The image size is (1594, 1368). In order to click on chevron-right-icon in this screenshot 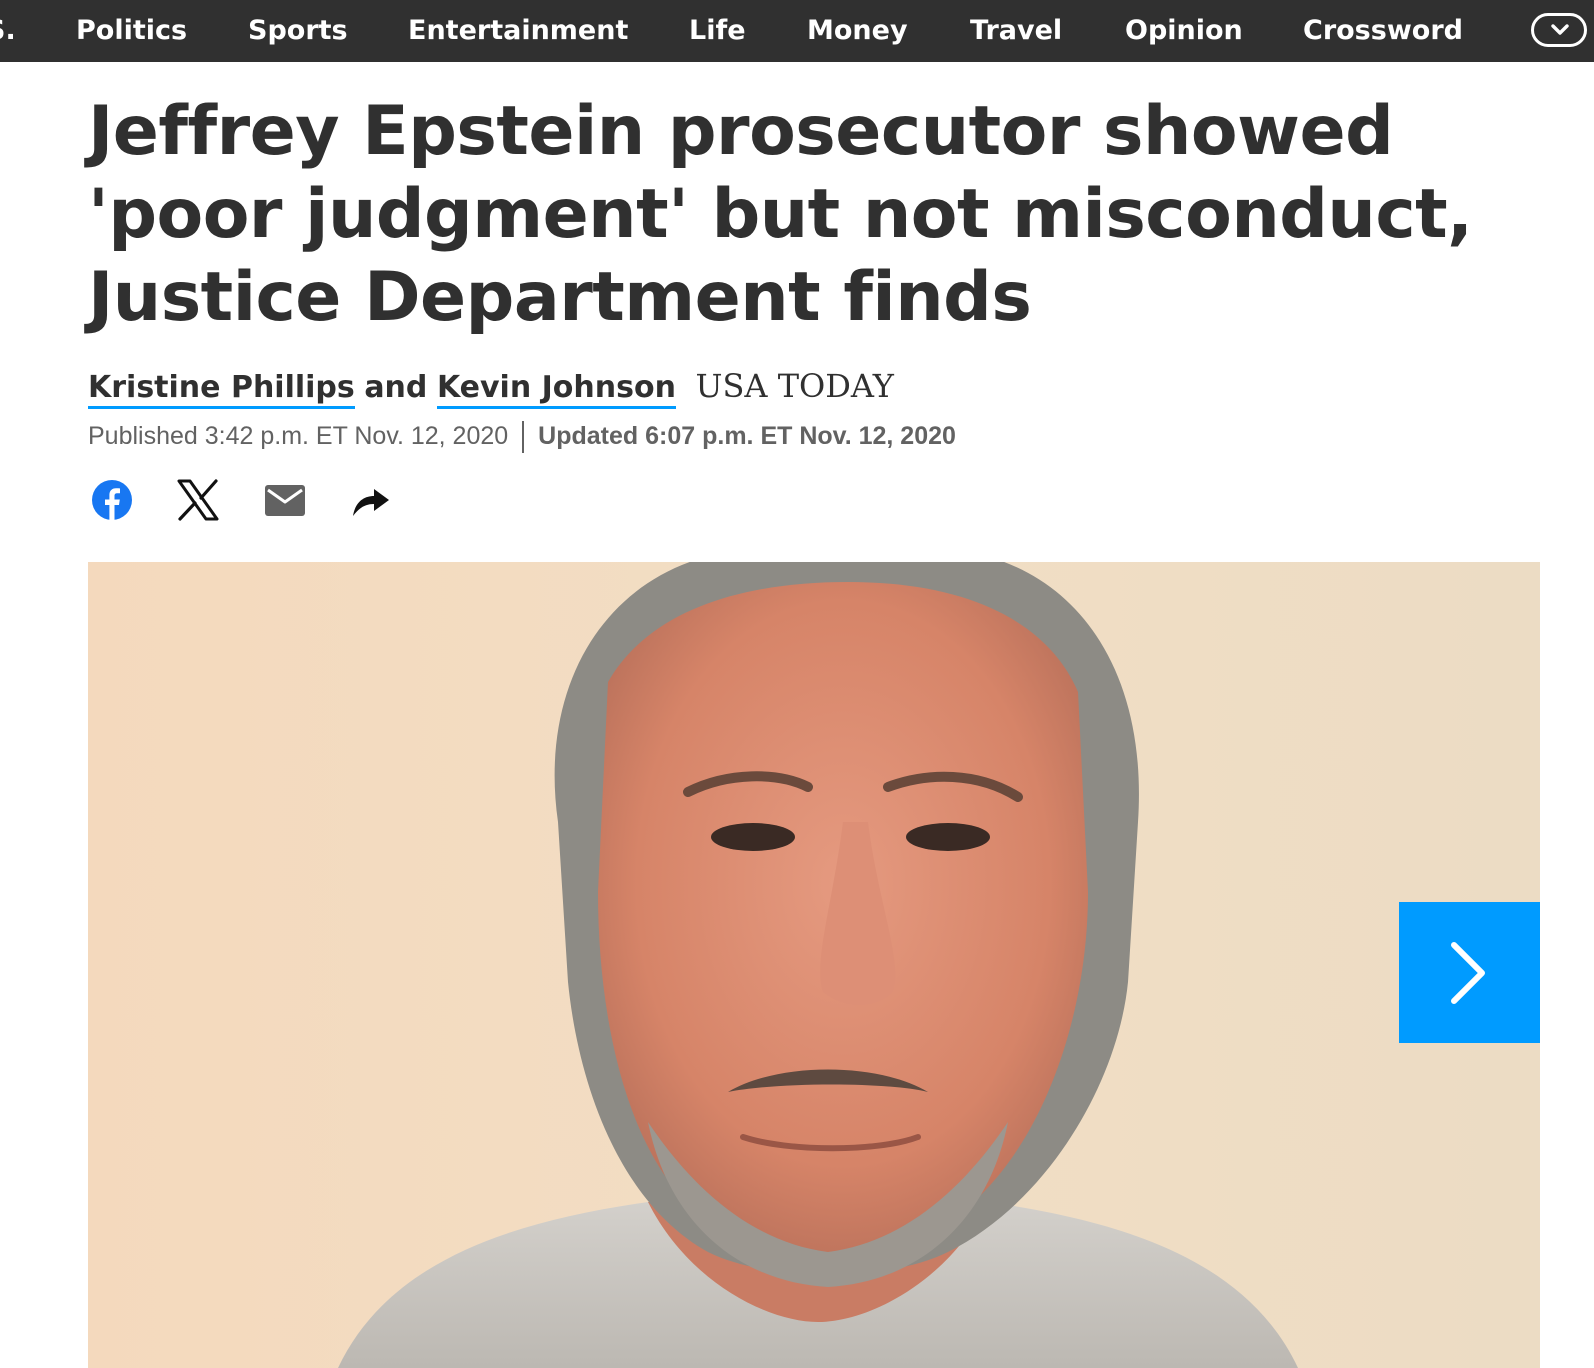, I will do `click(1468, 973)`.